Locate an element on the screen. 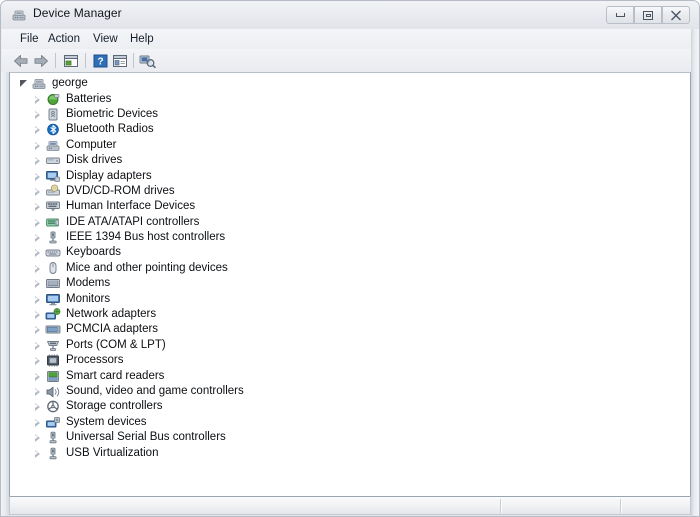 This screenshot has width=700, height=517. properties-button is located at coordinates (71, 60).